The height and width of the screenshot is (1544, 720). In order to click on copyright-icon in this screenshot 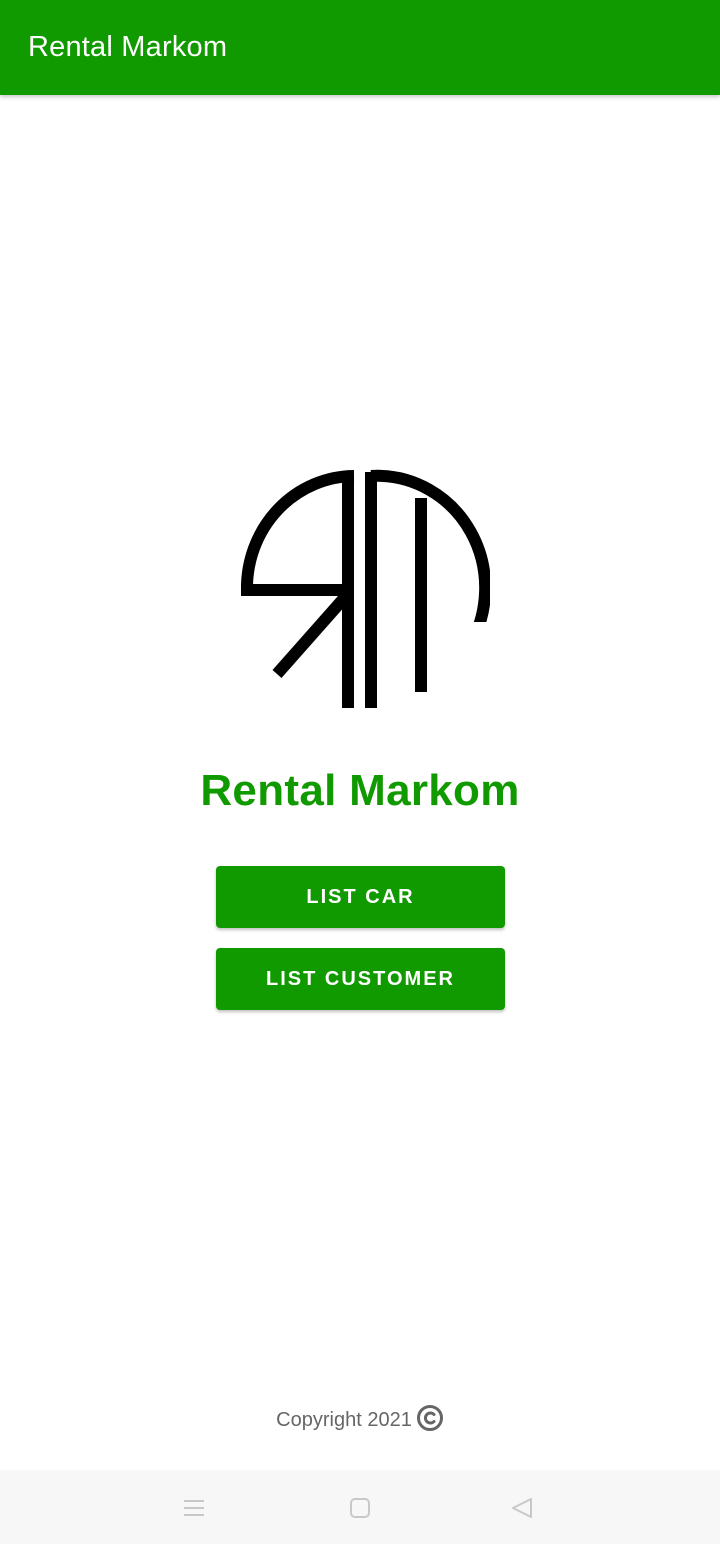, I will do `click(430, 1418)`.